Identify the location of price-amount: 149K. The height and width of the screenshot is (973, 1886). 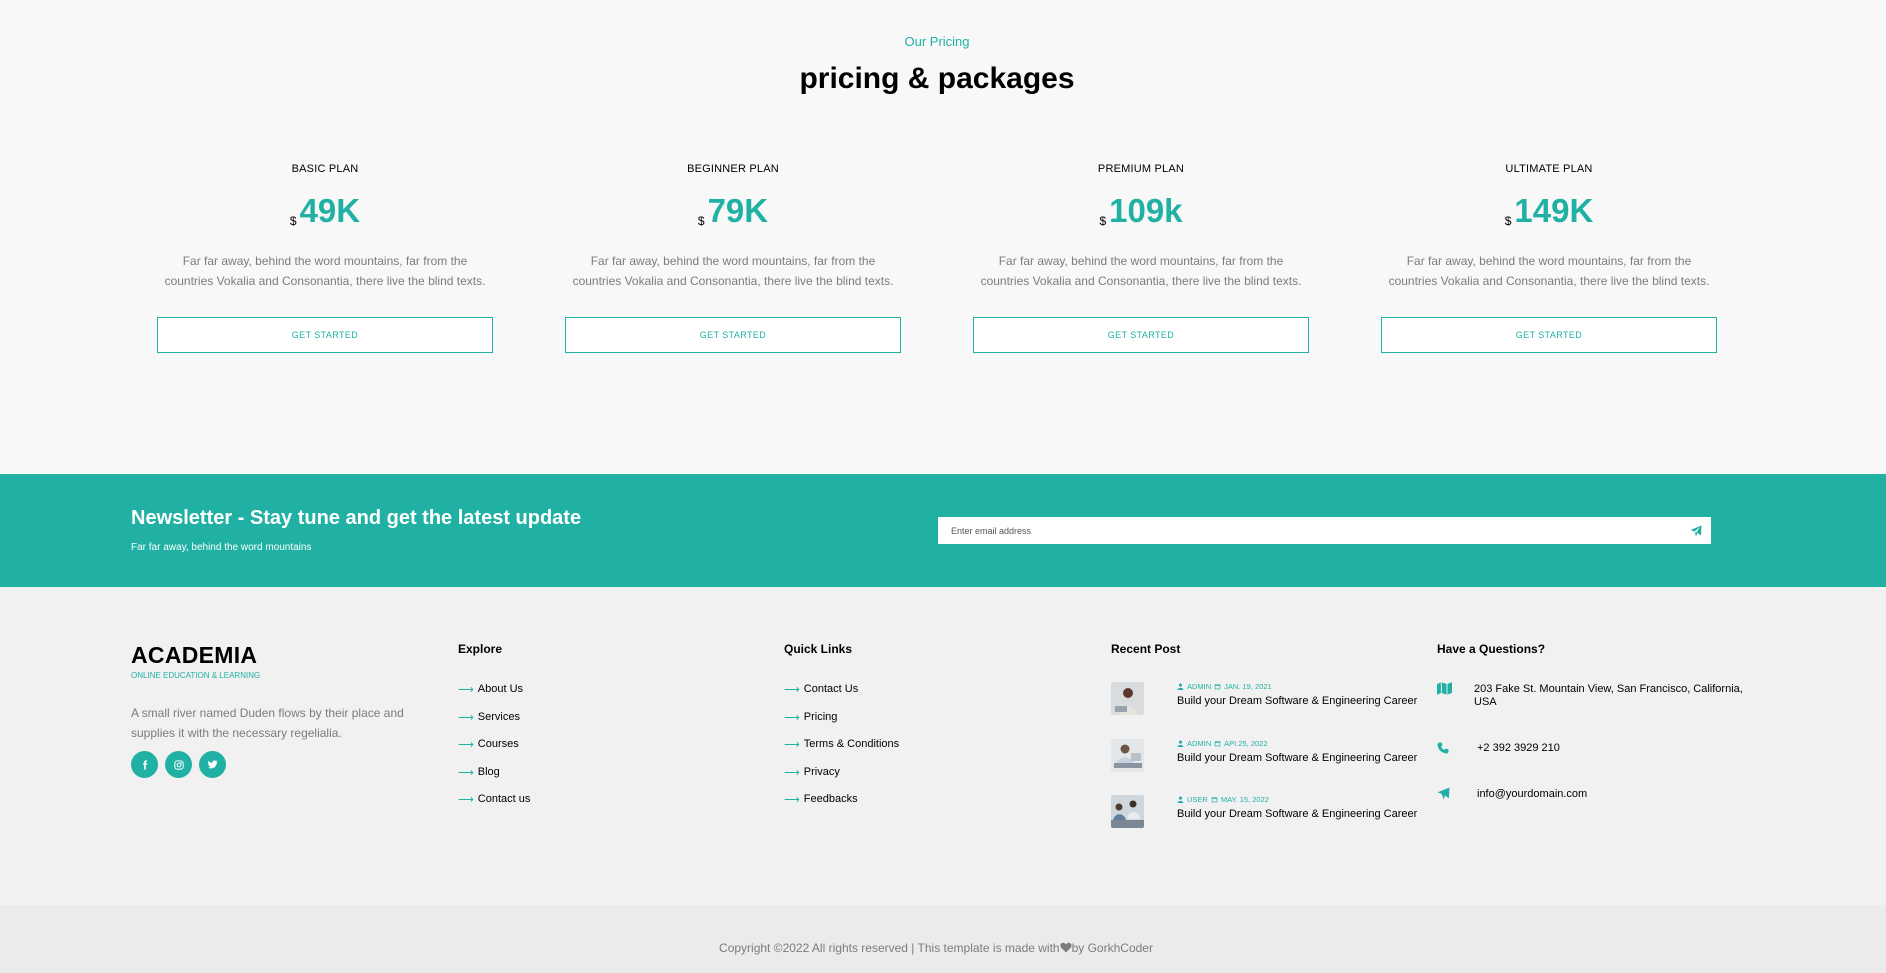
(1554, 210).